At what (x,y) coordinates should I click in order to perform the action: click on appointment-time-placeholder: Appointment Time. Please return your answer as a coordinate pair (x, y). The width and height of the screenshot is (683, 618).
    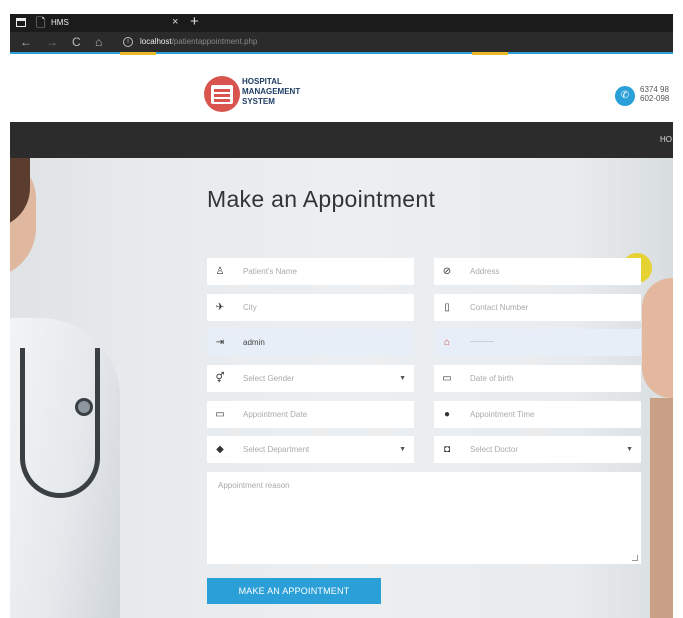
    Looking at the image, I should click on (502, 414).